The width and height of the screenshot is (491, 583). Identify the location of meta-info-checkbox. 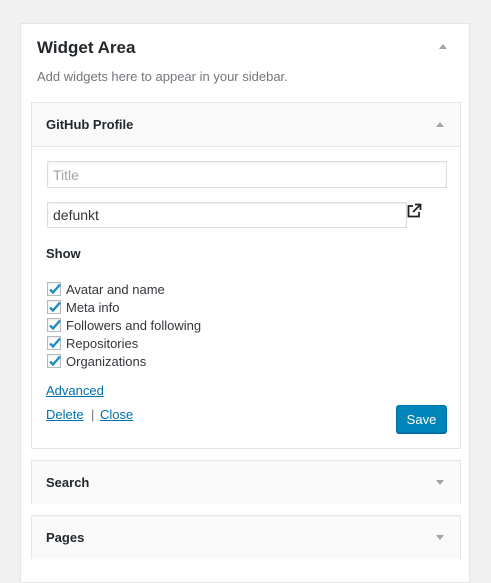
(54, 307).